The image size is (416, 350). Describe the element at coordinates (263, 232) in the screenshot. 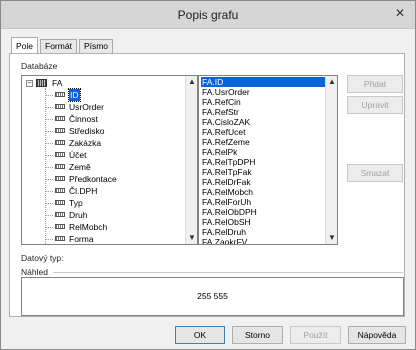

I see `field-list-item: FA.RelDruh` at that location.